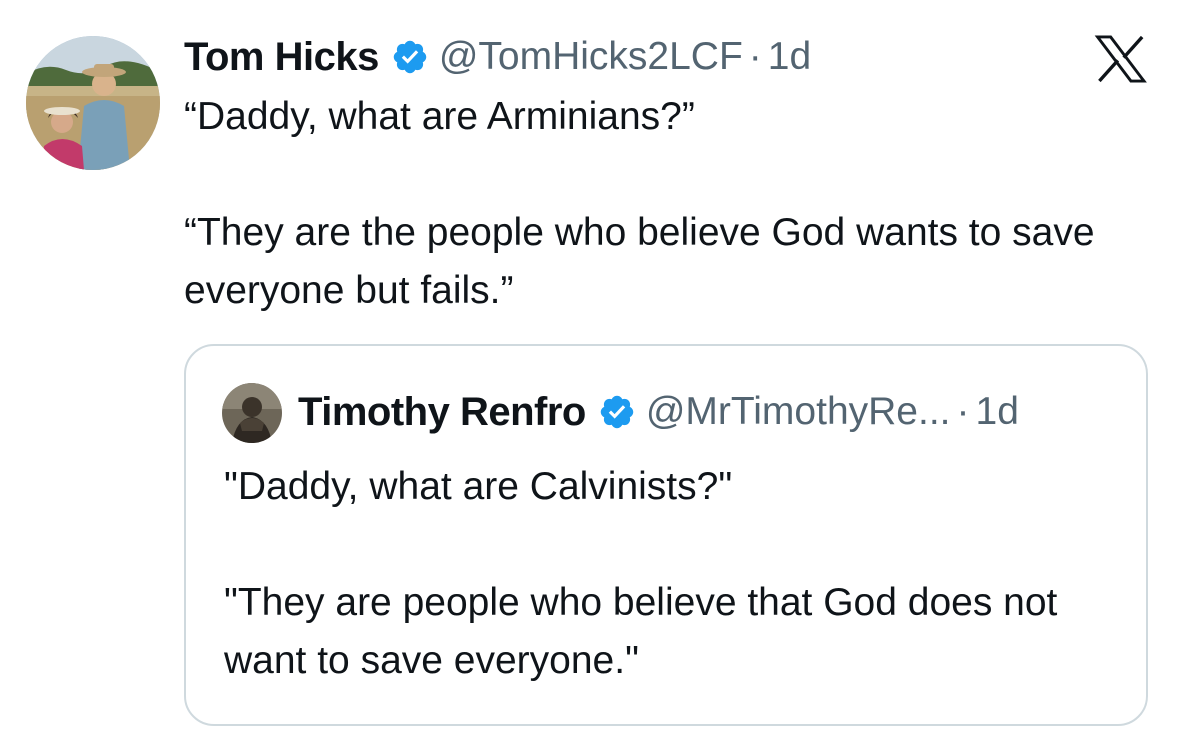 The image size is (1179, 734). I want to click on quoted-author-avatar, so click(252, 413).